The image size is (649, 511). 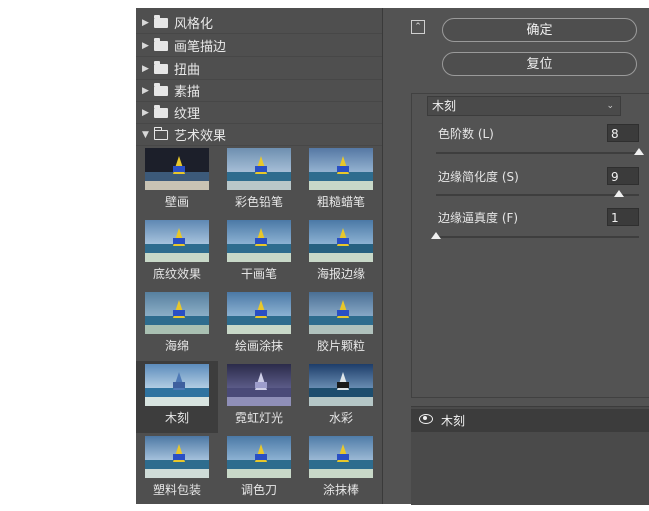 I want to click on thumb-sponge: 海绵, so click(x=177, y=325).